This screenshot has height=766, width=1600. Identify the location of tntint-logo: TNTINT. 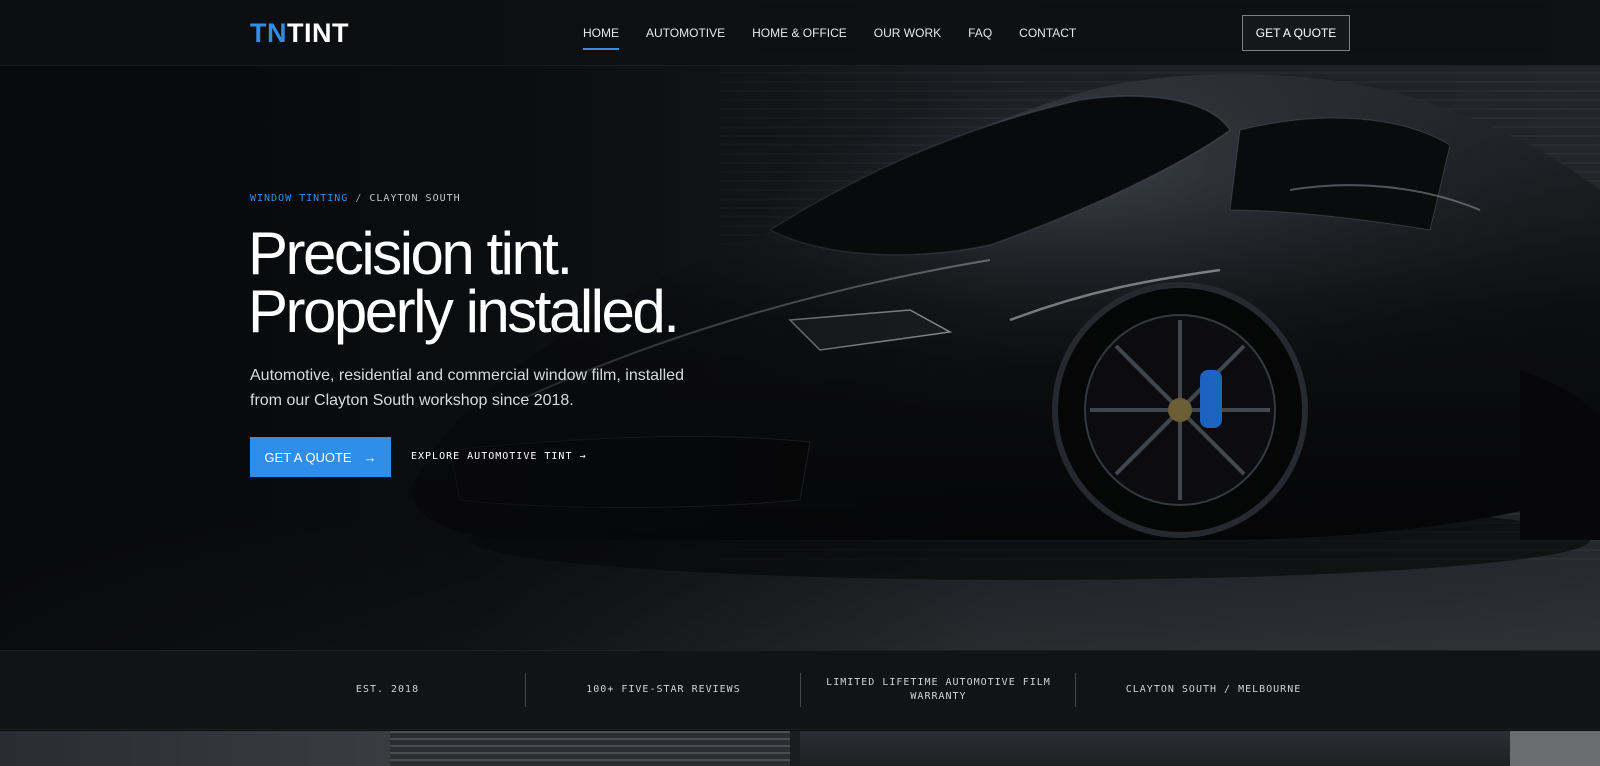
(299, 33).